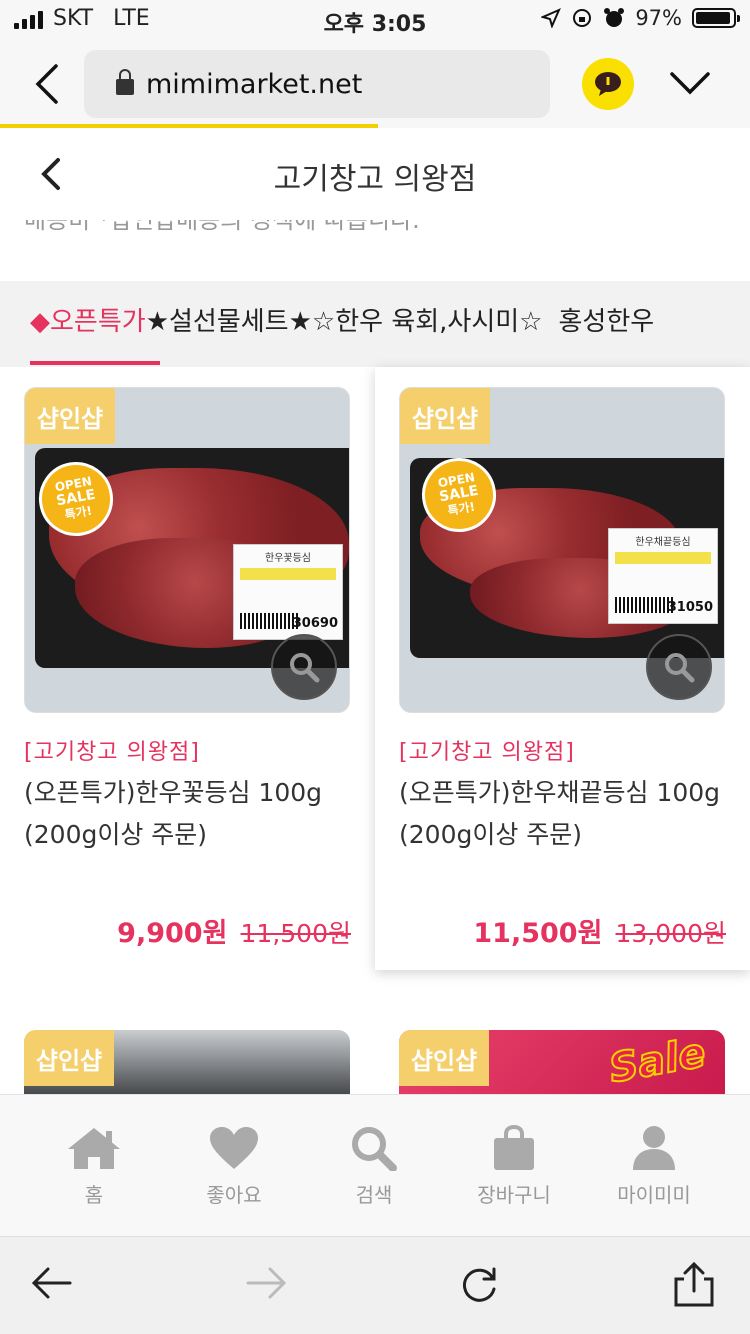  I want to click on bottom-navigation: 홈 좋아요 검색 장바구니 마이미미, so click(375, 1165).